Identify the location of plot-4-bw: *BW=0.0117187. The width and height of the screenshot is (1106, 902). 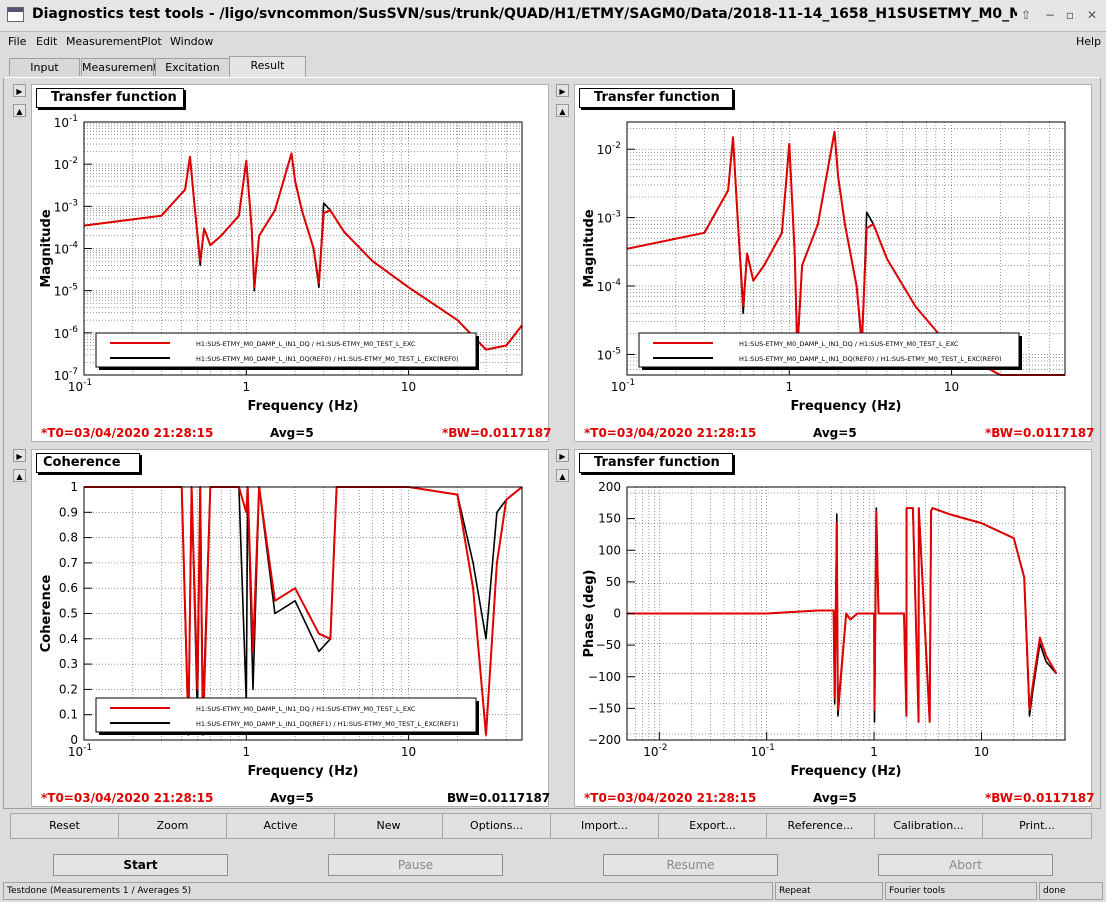
(1040, 798).